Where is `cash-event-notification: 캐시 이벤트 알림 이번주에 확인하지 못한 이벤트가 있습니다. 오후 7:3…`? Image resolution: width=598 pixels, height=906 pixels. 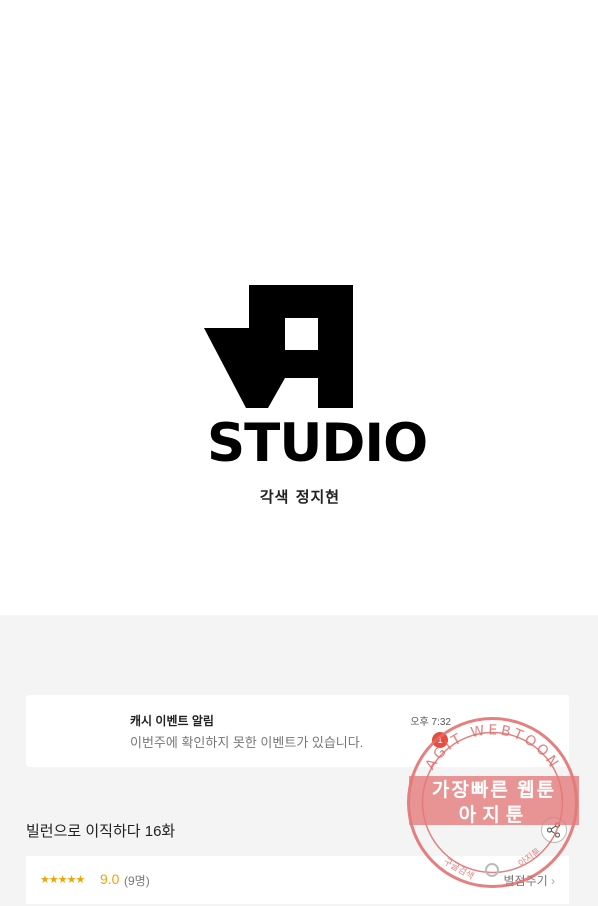
cash-event-notification: 캐시 이벤트 알림 이번주에 확인하지 못한 이벤트가 있습니다. 오후 7:3… is located at coordinates (297, 731).